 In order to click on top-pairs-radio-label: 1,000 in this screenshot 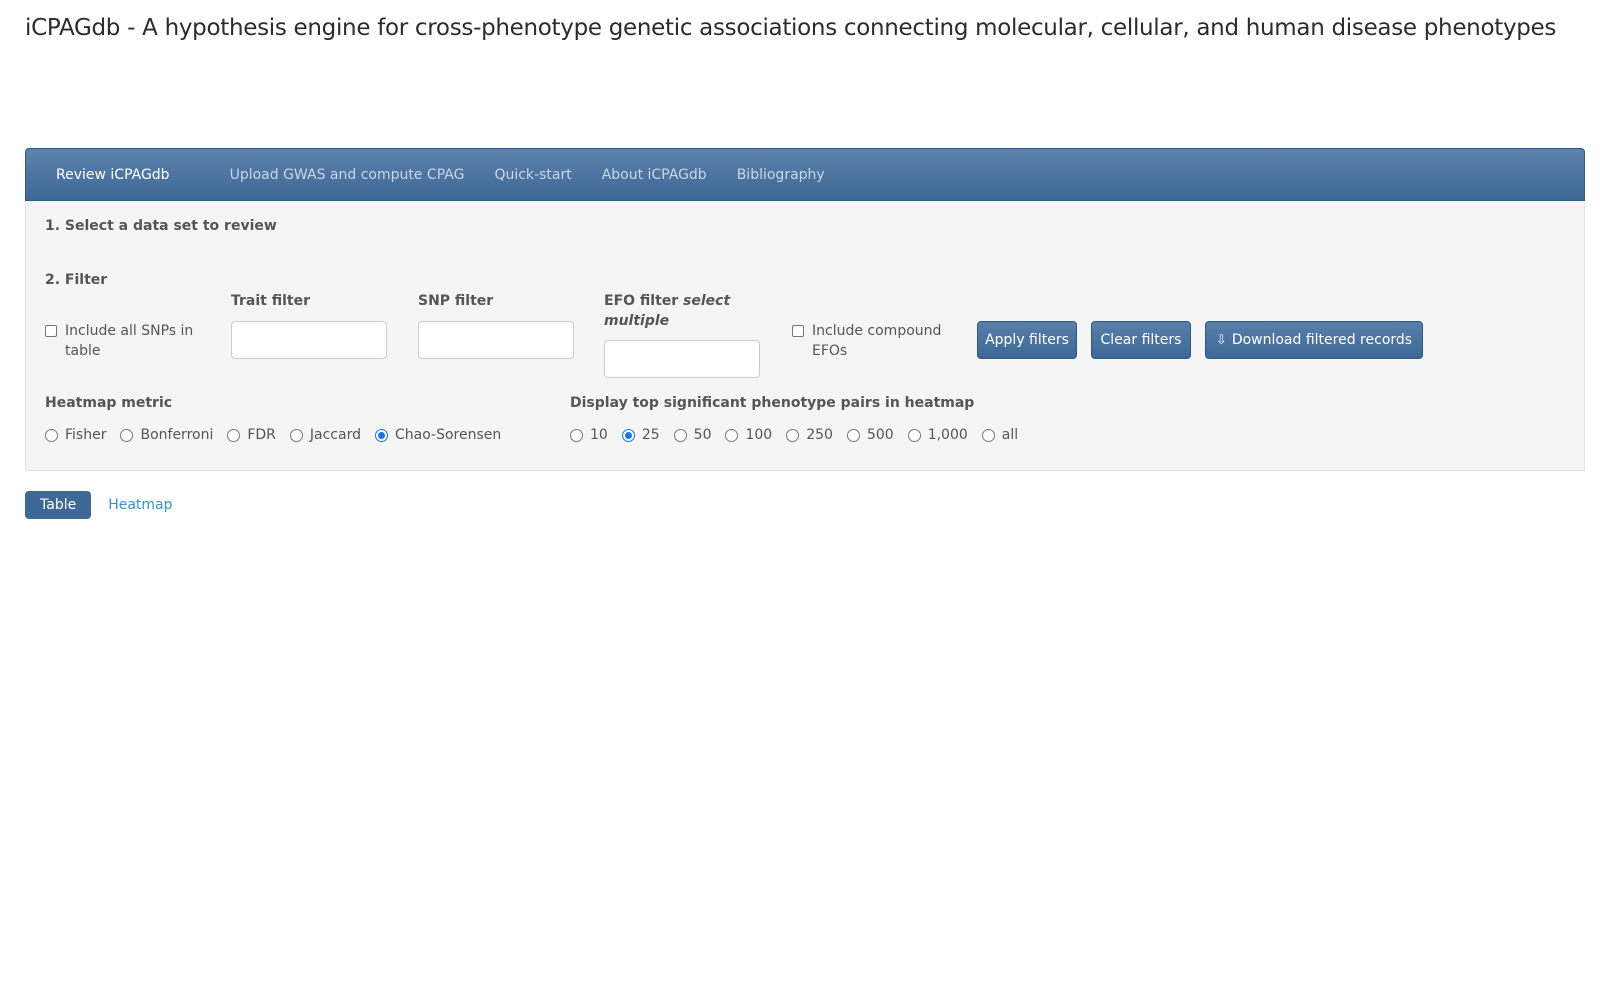, I will do `click(947, 435)`.